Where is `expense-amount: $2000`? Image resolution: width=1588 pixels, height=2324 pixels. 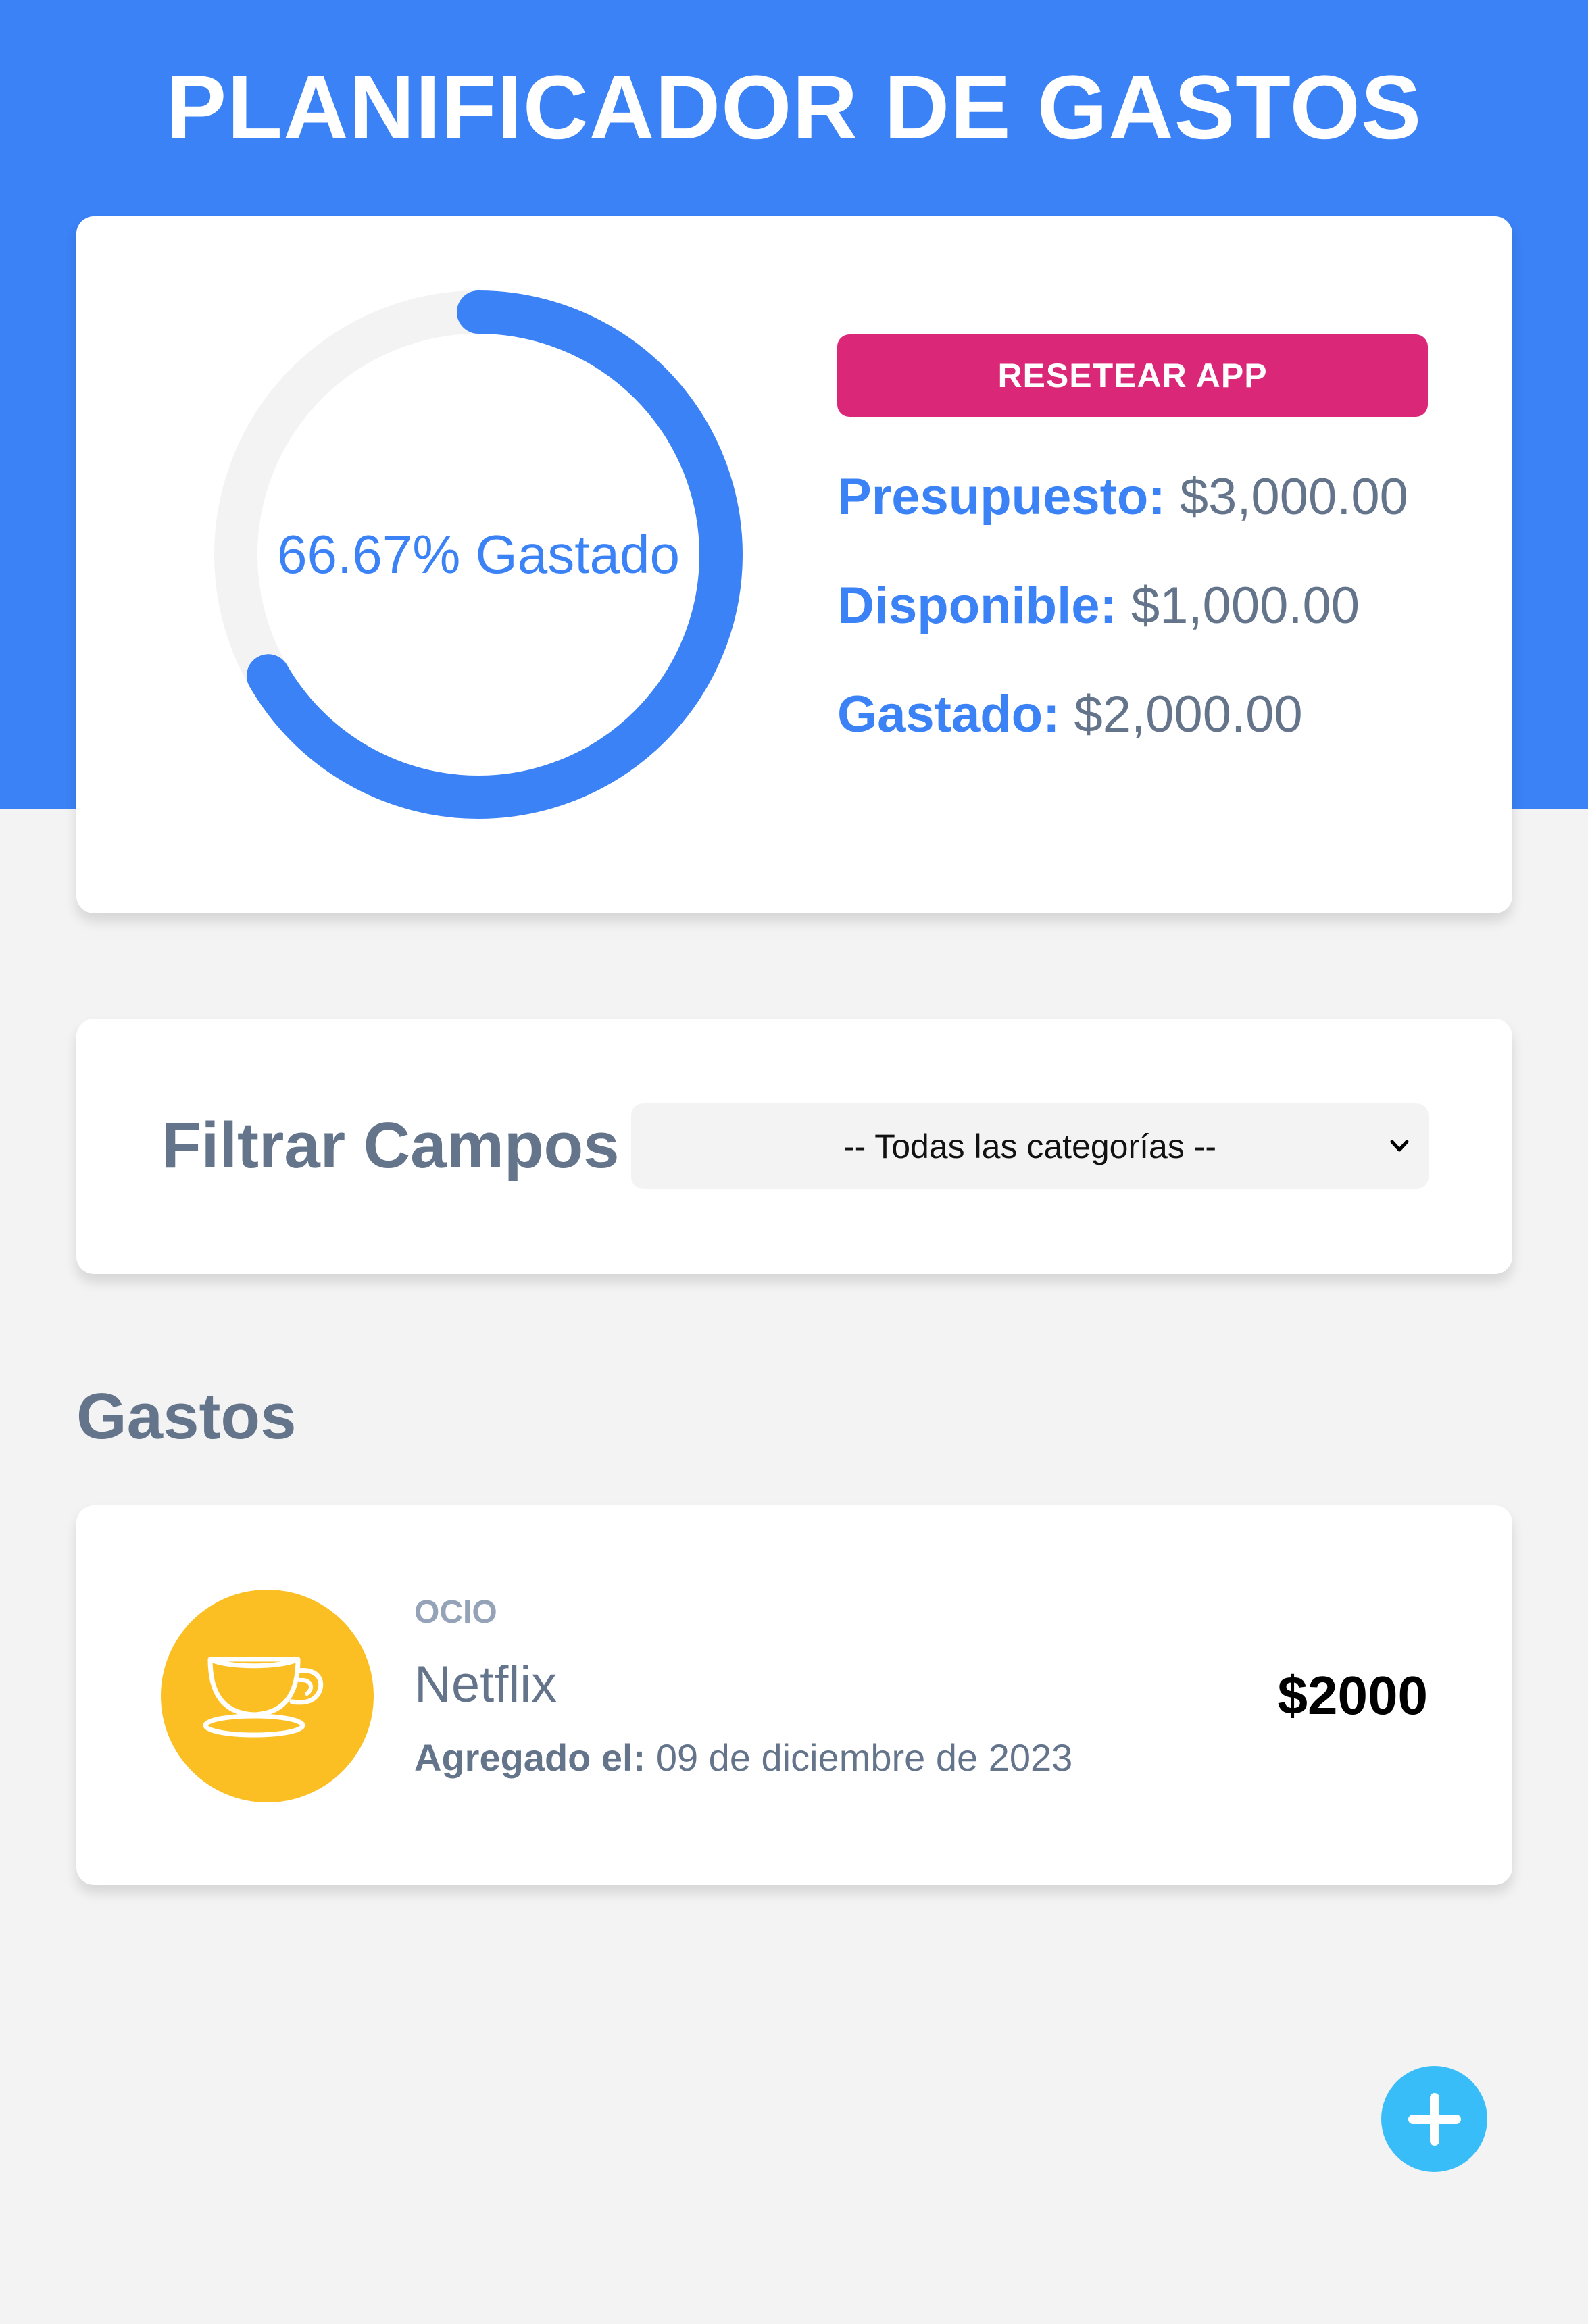 expense-amount: $2000 is located at coordinates (1352, 1695).